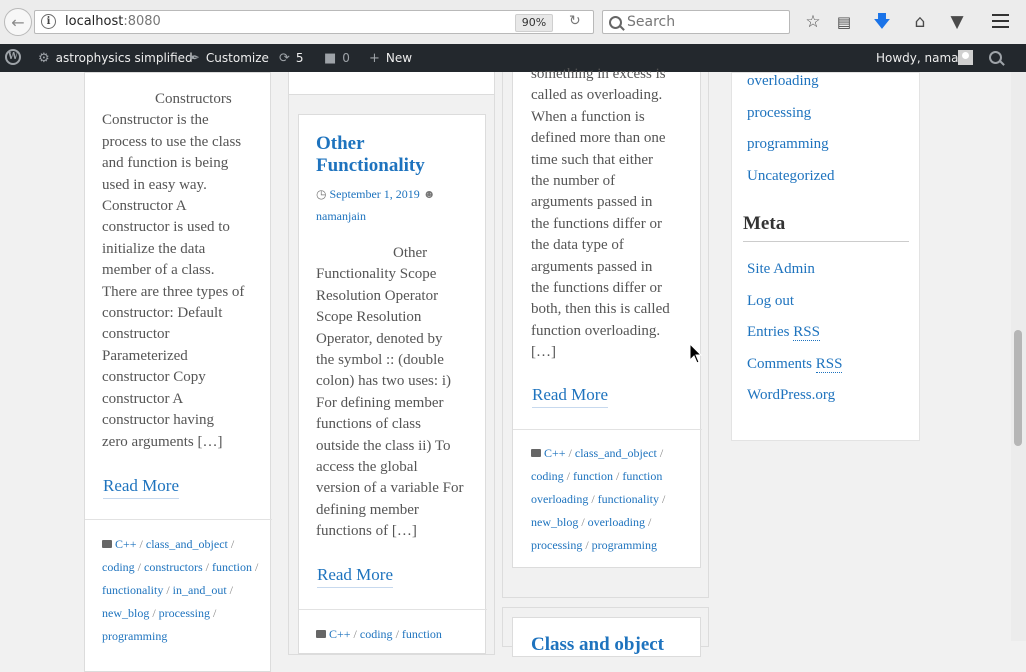  What do you see at coordinates (1000, 21) in the screenshot?
I see `hamburger-menu-icon` at bounding box center [1000, 21].